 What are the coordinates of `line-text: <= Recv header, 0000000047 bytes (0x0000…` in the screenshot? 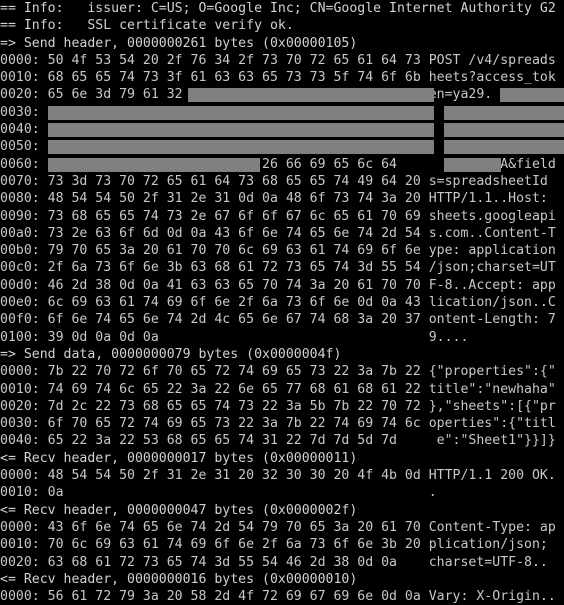 It's located at (179, 510).